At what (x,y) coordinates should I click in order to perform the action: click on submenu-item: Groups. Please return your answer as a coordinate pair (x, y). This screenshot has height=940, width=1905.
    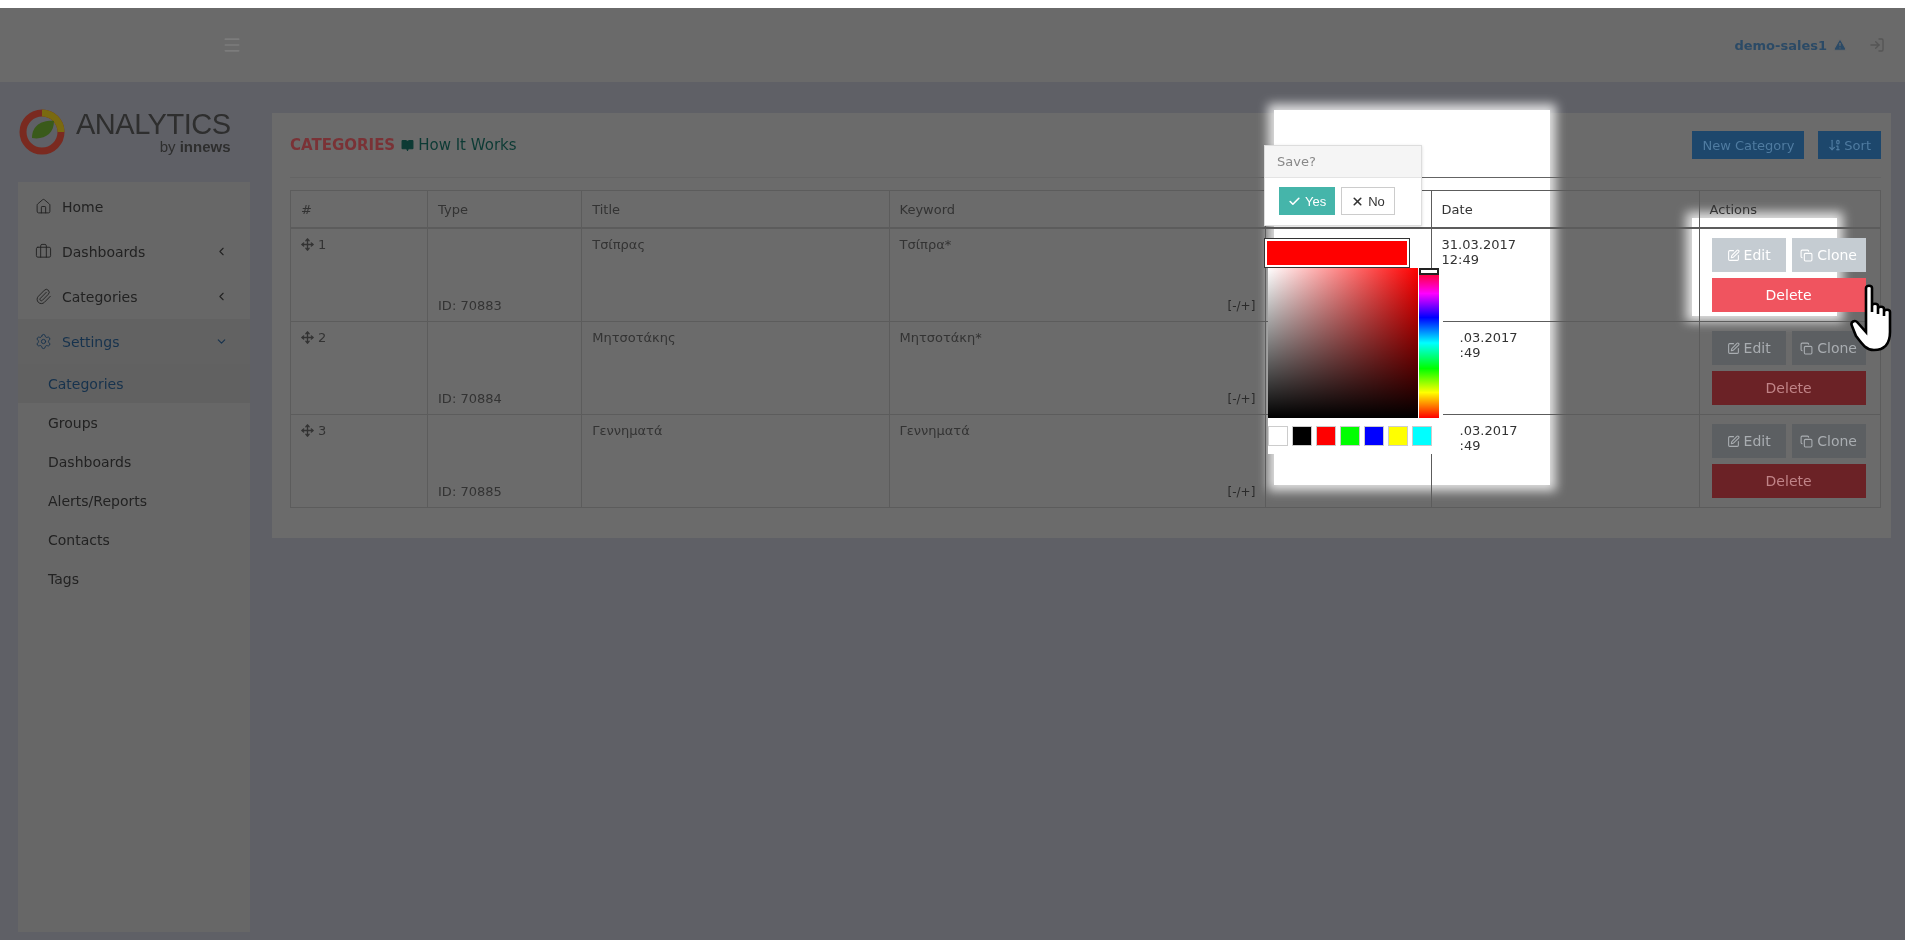
    Looking at the image, I should click on (134, 422).